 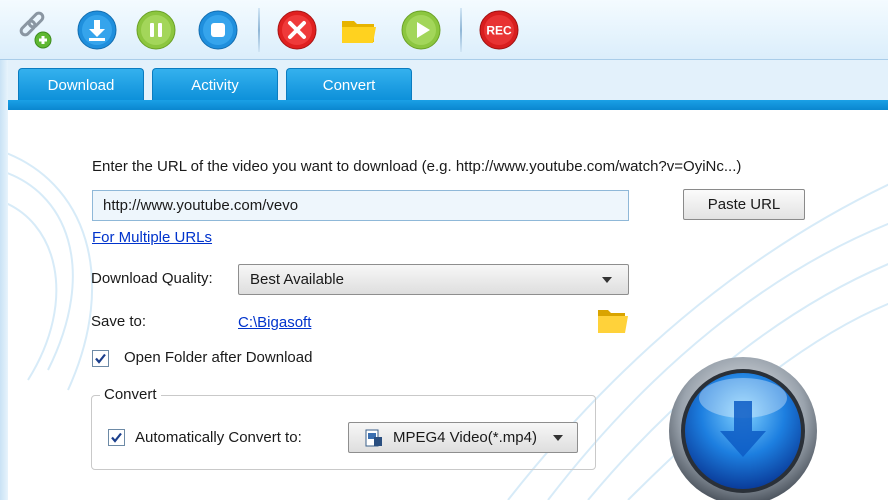 I want to click on open-folder-button, so click(x=359, y=30).